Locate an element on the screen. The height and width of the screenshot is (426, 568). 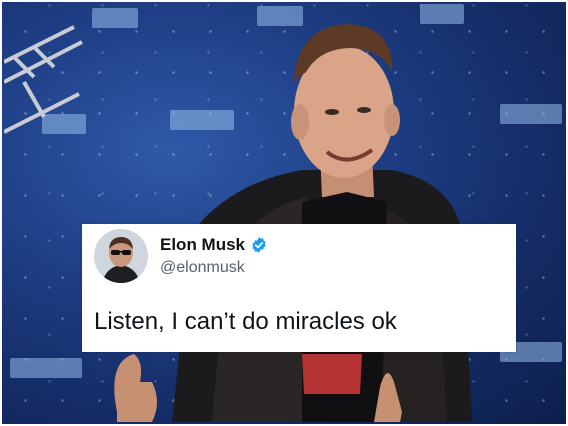
avatar-image is located at coordinates (121, 256).